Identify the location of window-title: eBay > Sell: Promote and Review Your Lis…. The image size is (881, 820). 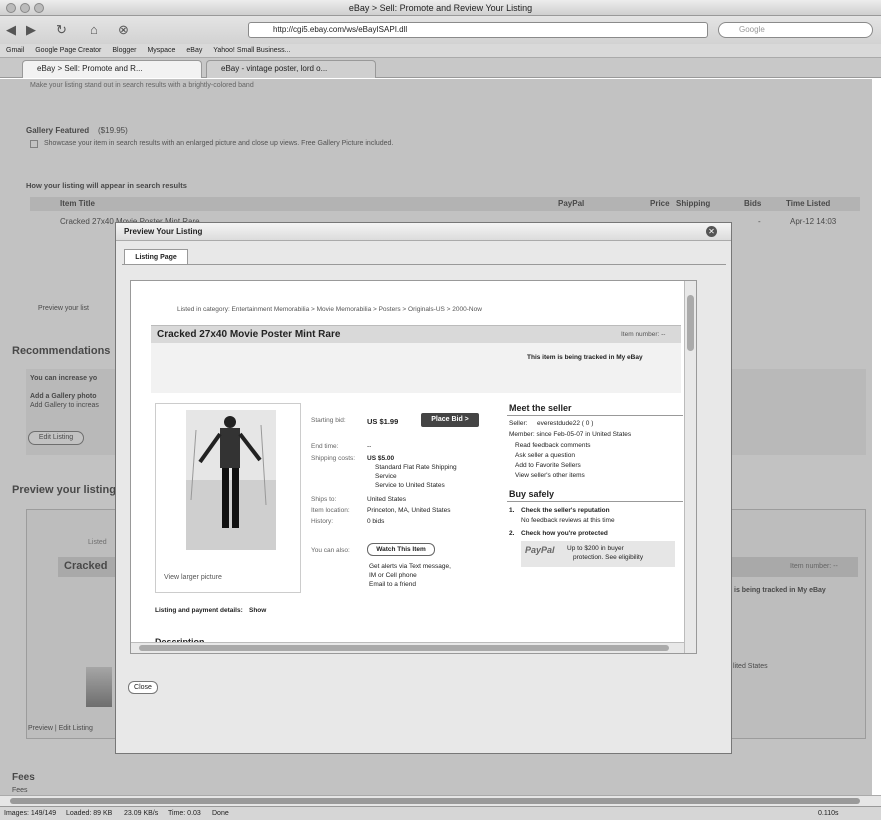
(440, 8).